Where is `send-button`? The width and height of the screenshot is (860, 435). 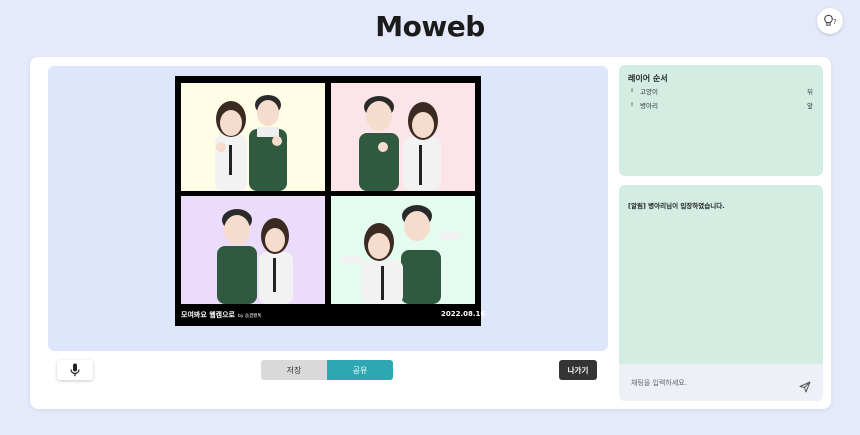 send-button is located at coordinates (805, 385).